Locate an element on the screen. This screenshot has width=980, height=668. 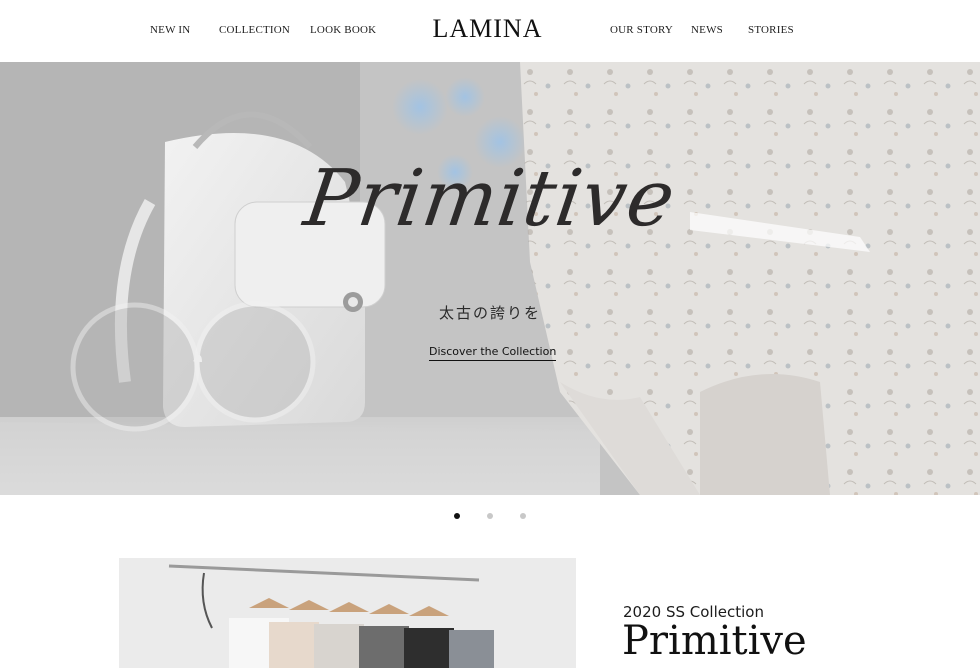
hero-subtitle: 太古の誇りを is located at coordinates (489, 313).